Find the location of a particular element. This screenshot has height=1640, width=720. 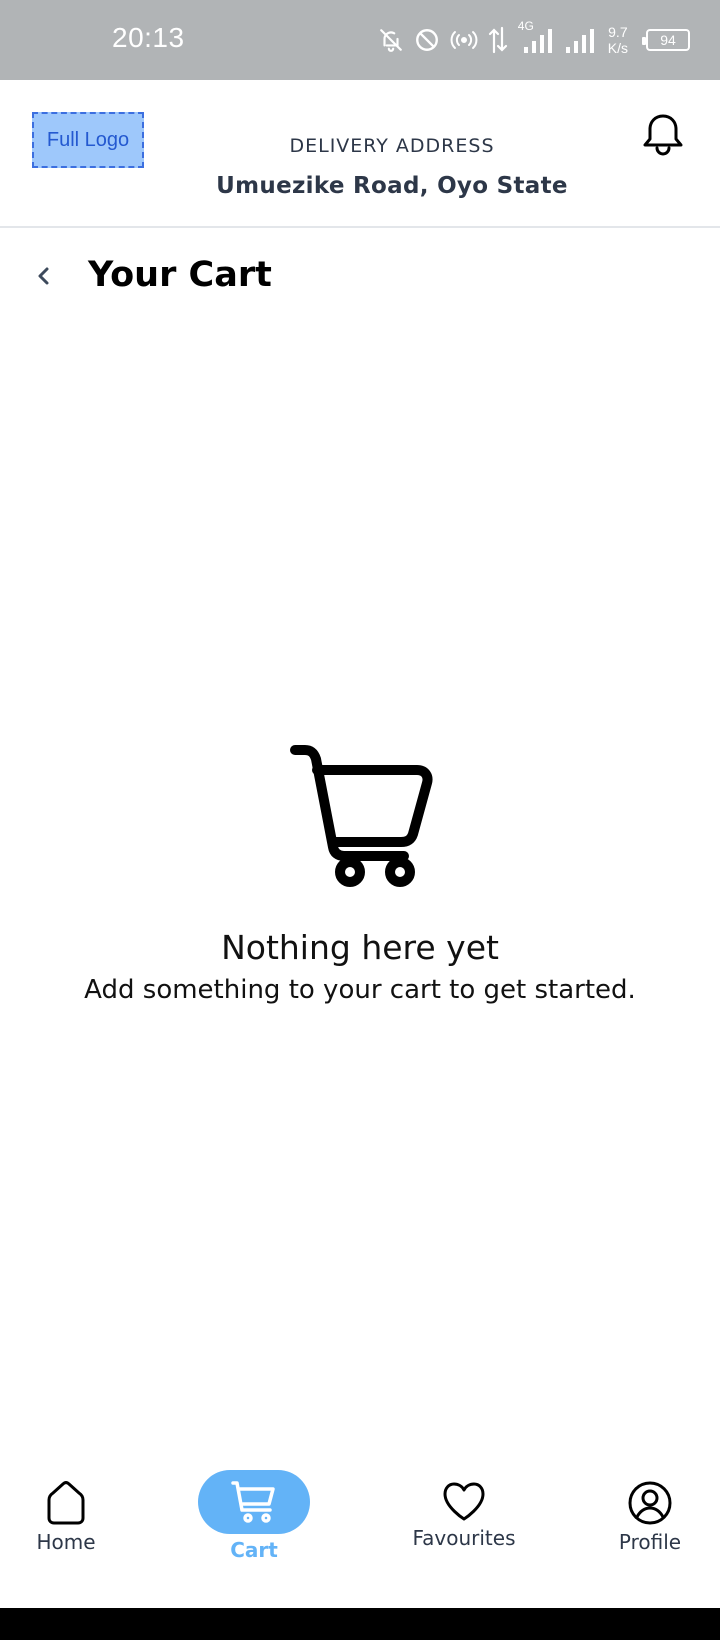

back-button is located at coordinates (44, 276).